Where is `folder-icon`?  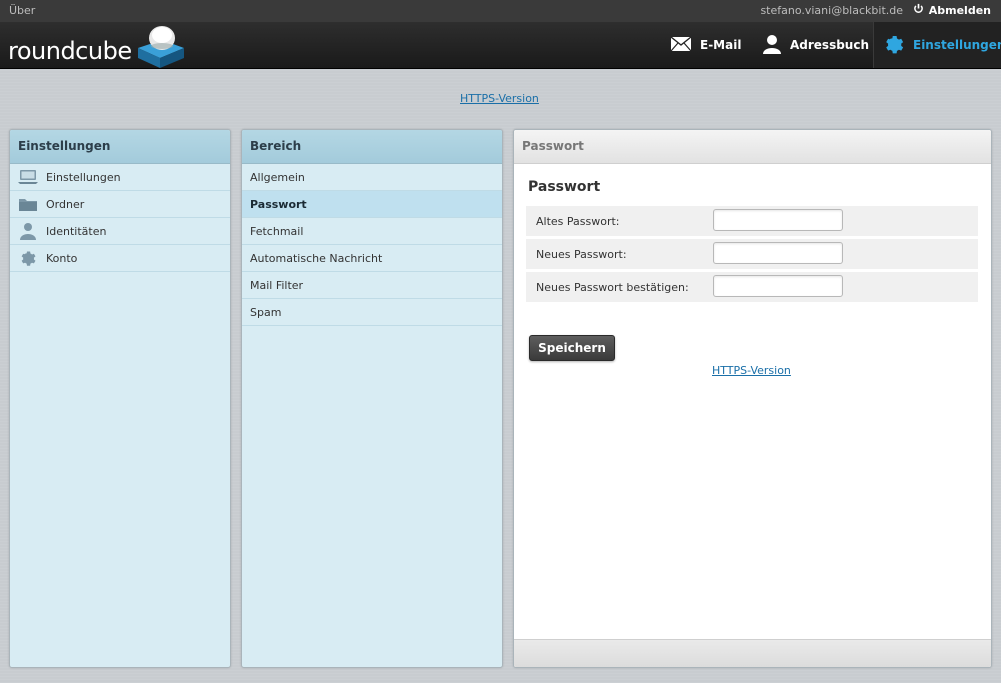 folder-icon is located at coordinates (28, 204).